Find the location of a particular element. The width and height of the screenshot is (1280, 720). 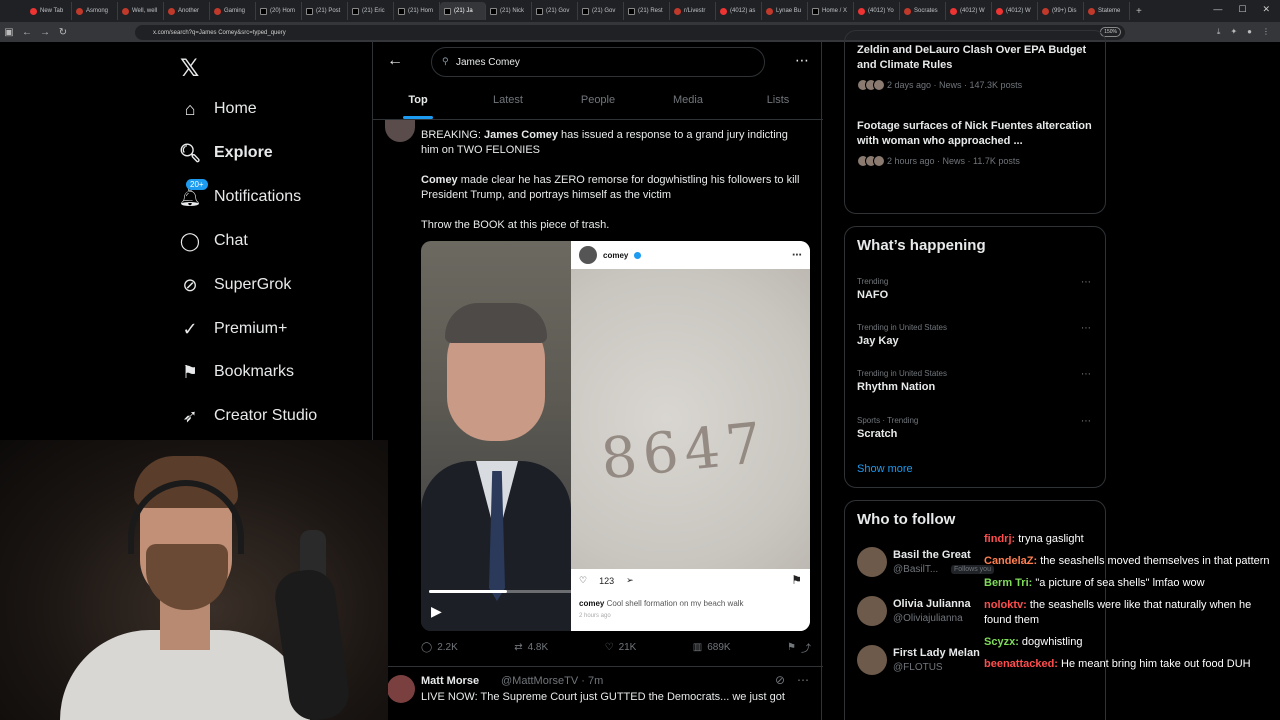

browser-tab: r/Livestr is located at coordinates (693, 11).